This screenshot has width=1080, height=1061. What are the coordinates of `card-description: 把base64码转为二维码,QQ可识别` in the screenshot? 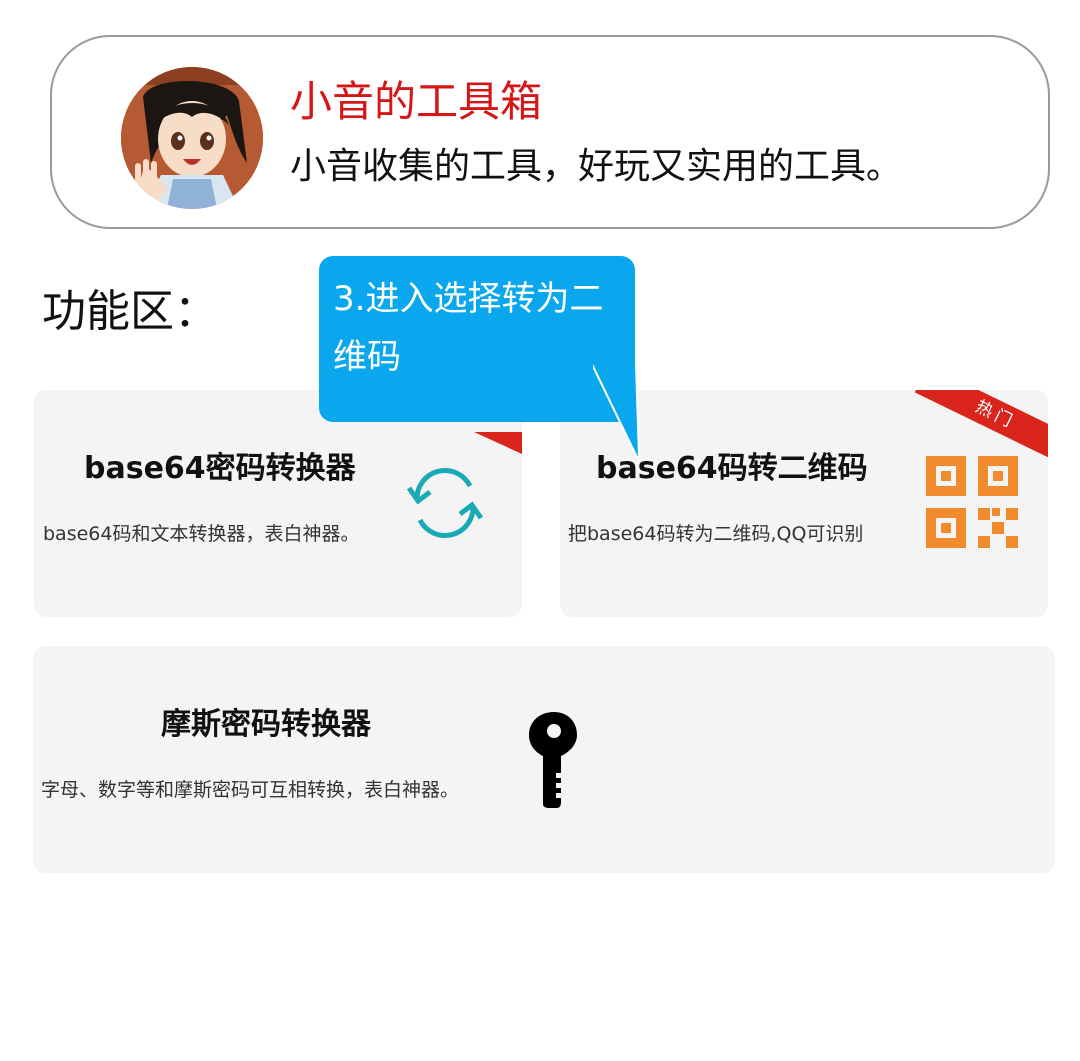 It's located at (716, 534).